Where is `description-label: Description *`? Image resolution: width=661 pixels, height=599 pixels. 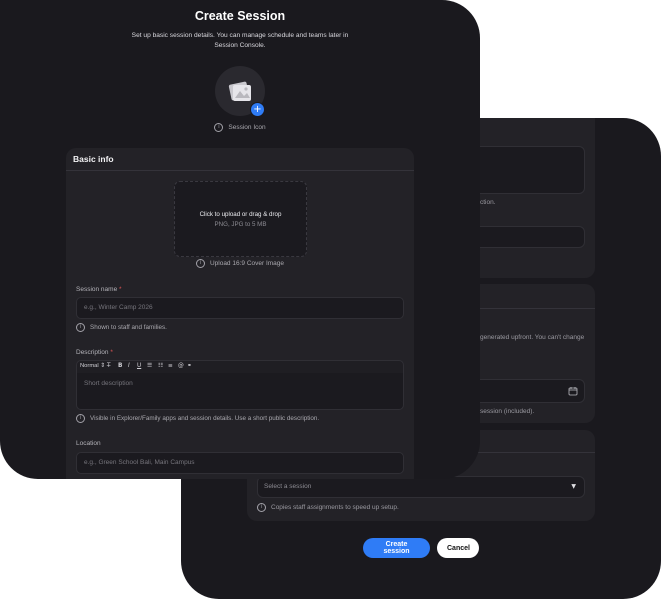
description-label: Description * is located at coordinates (94, 352).